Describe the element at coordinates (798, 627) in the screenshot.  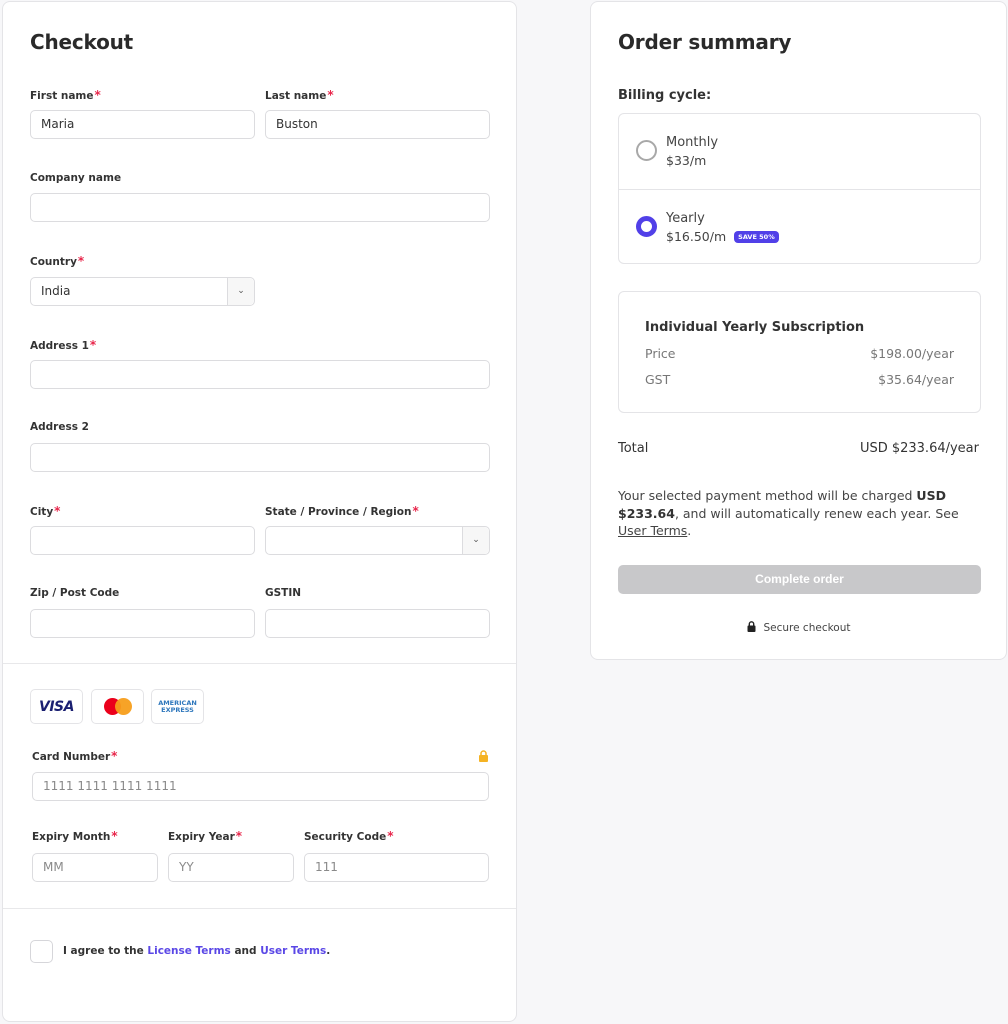
I see `secure-checkout: Secure checkout` at that location.